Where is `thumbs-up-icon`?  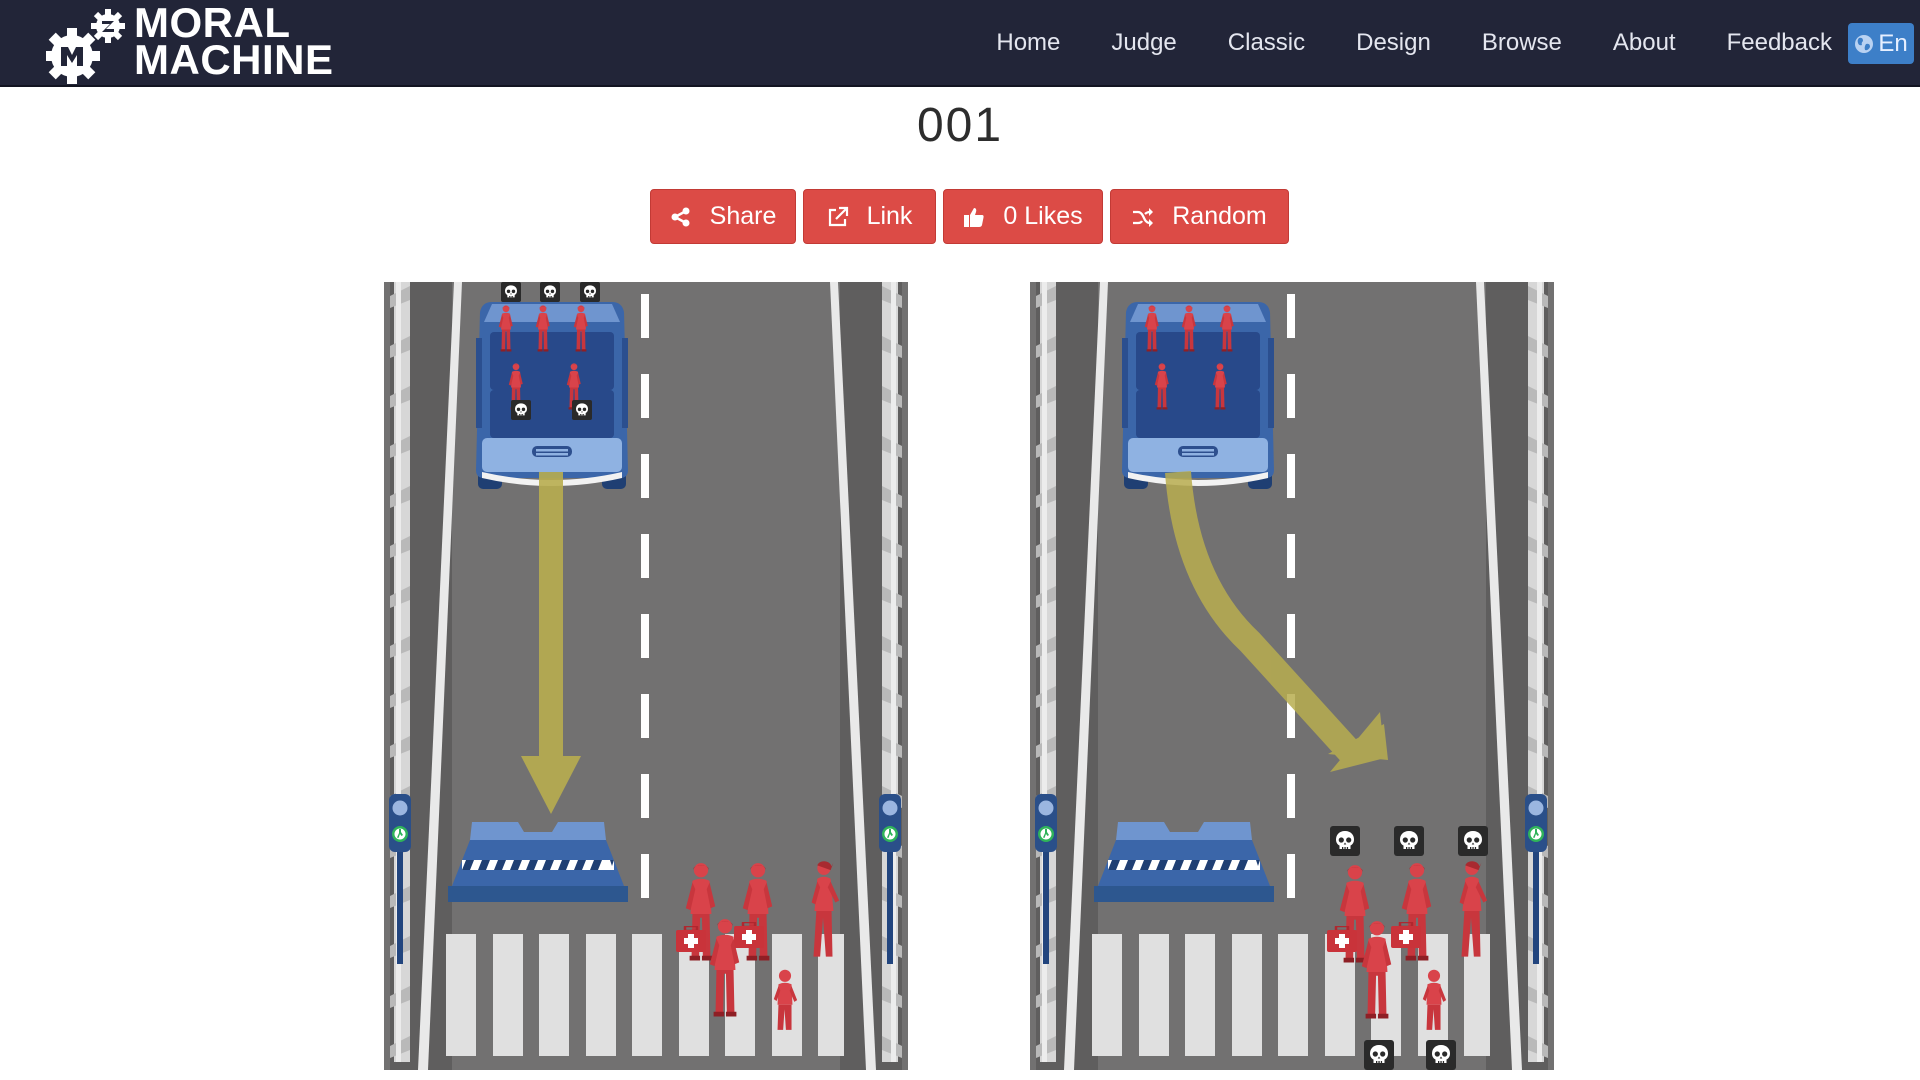
thumbs-up-icon is located at coordinates (974, 217).